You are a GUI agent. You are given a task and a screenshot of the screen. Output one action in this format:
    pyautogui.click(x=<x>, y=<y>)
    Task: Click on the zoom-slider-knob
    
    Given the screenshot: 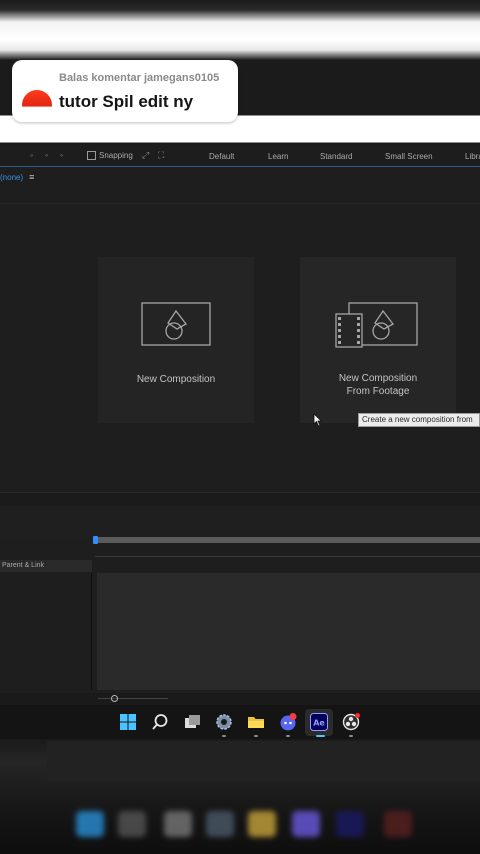 What is the action you would take?
    pyautogui.click(x=114, y=698)
    